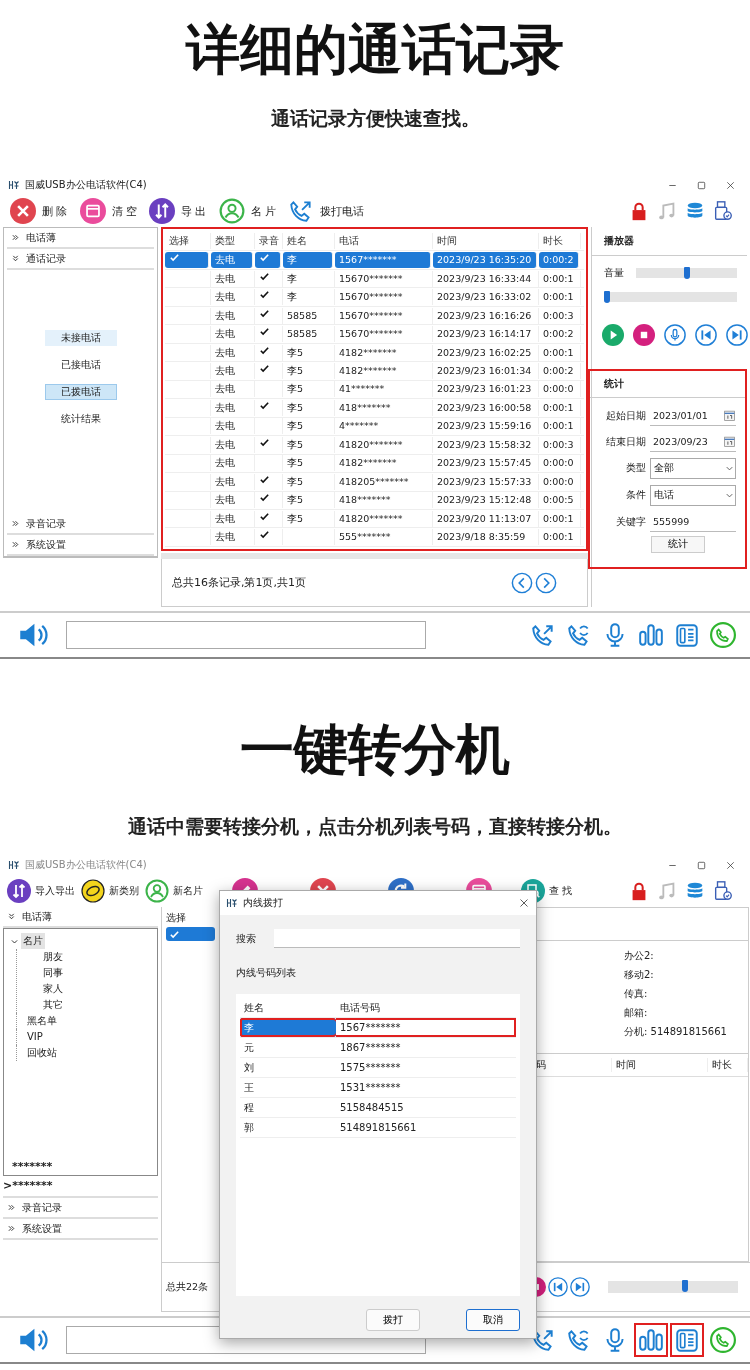 The height and width of the screenshot is (1370, 750). I want to click on tree-item: VIP, so click(35, 1037).